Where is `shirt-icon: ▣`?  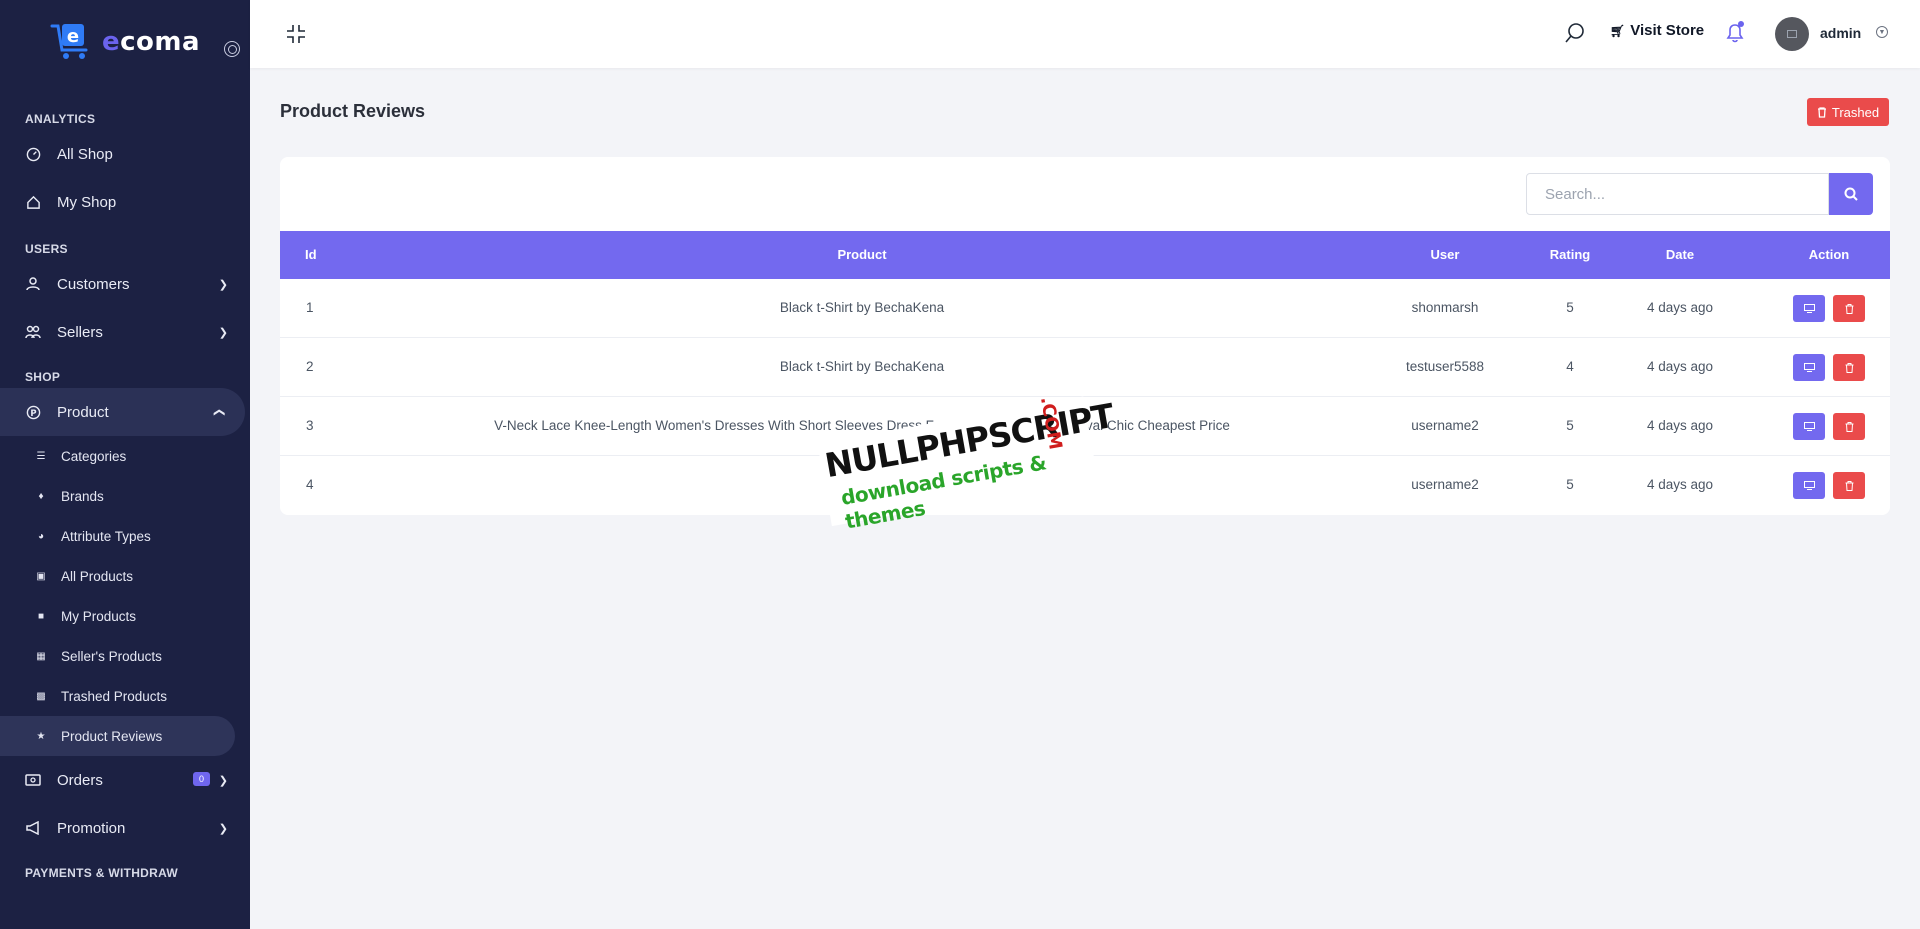 shirt-icon: ▣ is located at coordinates (41, 576).